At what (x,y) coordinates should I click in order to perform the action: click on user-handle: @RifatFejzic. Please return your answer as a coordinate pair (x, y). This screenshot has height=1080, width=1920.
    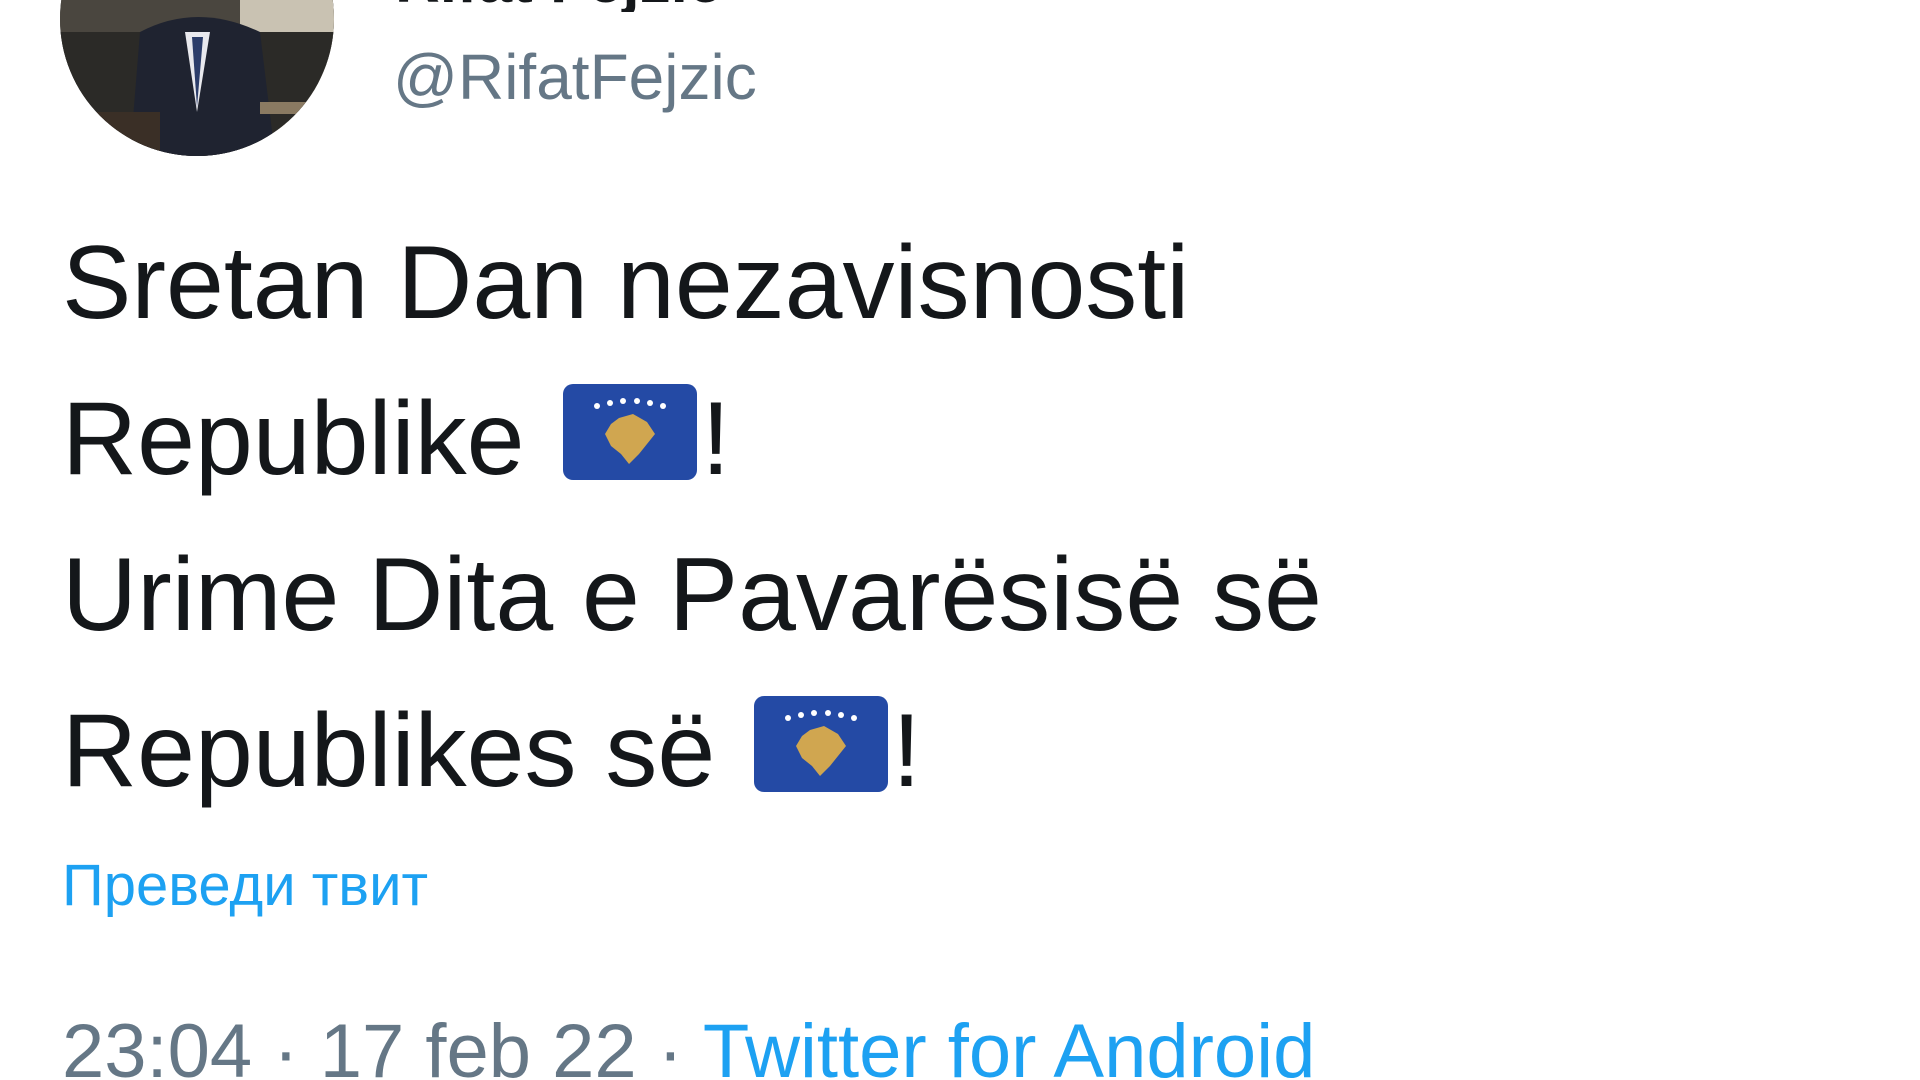
    Looking at the image, I should click on (575, 77).